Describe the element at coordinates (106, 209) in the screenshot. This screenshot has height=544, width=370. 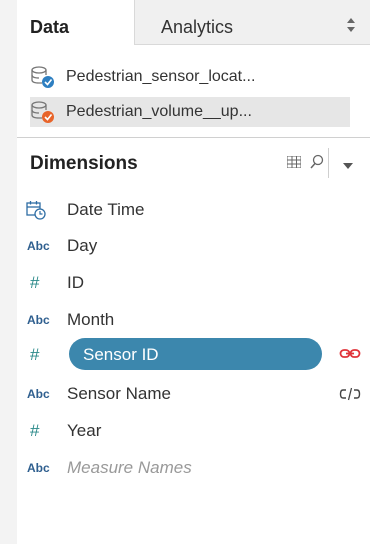
I see `field-label: Date Time` at that location.